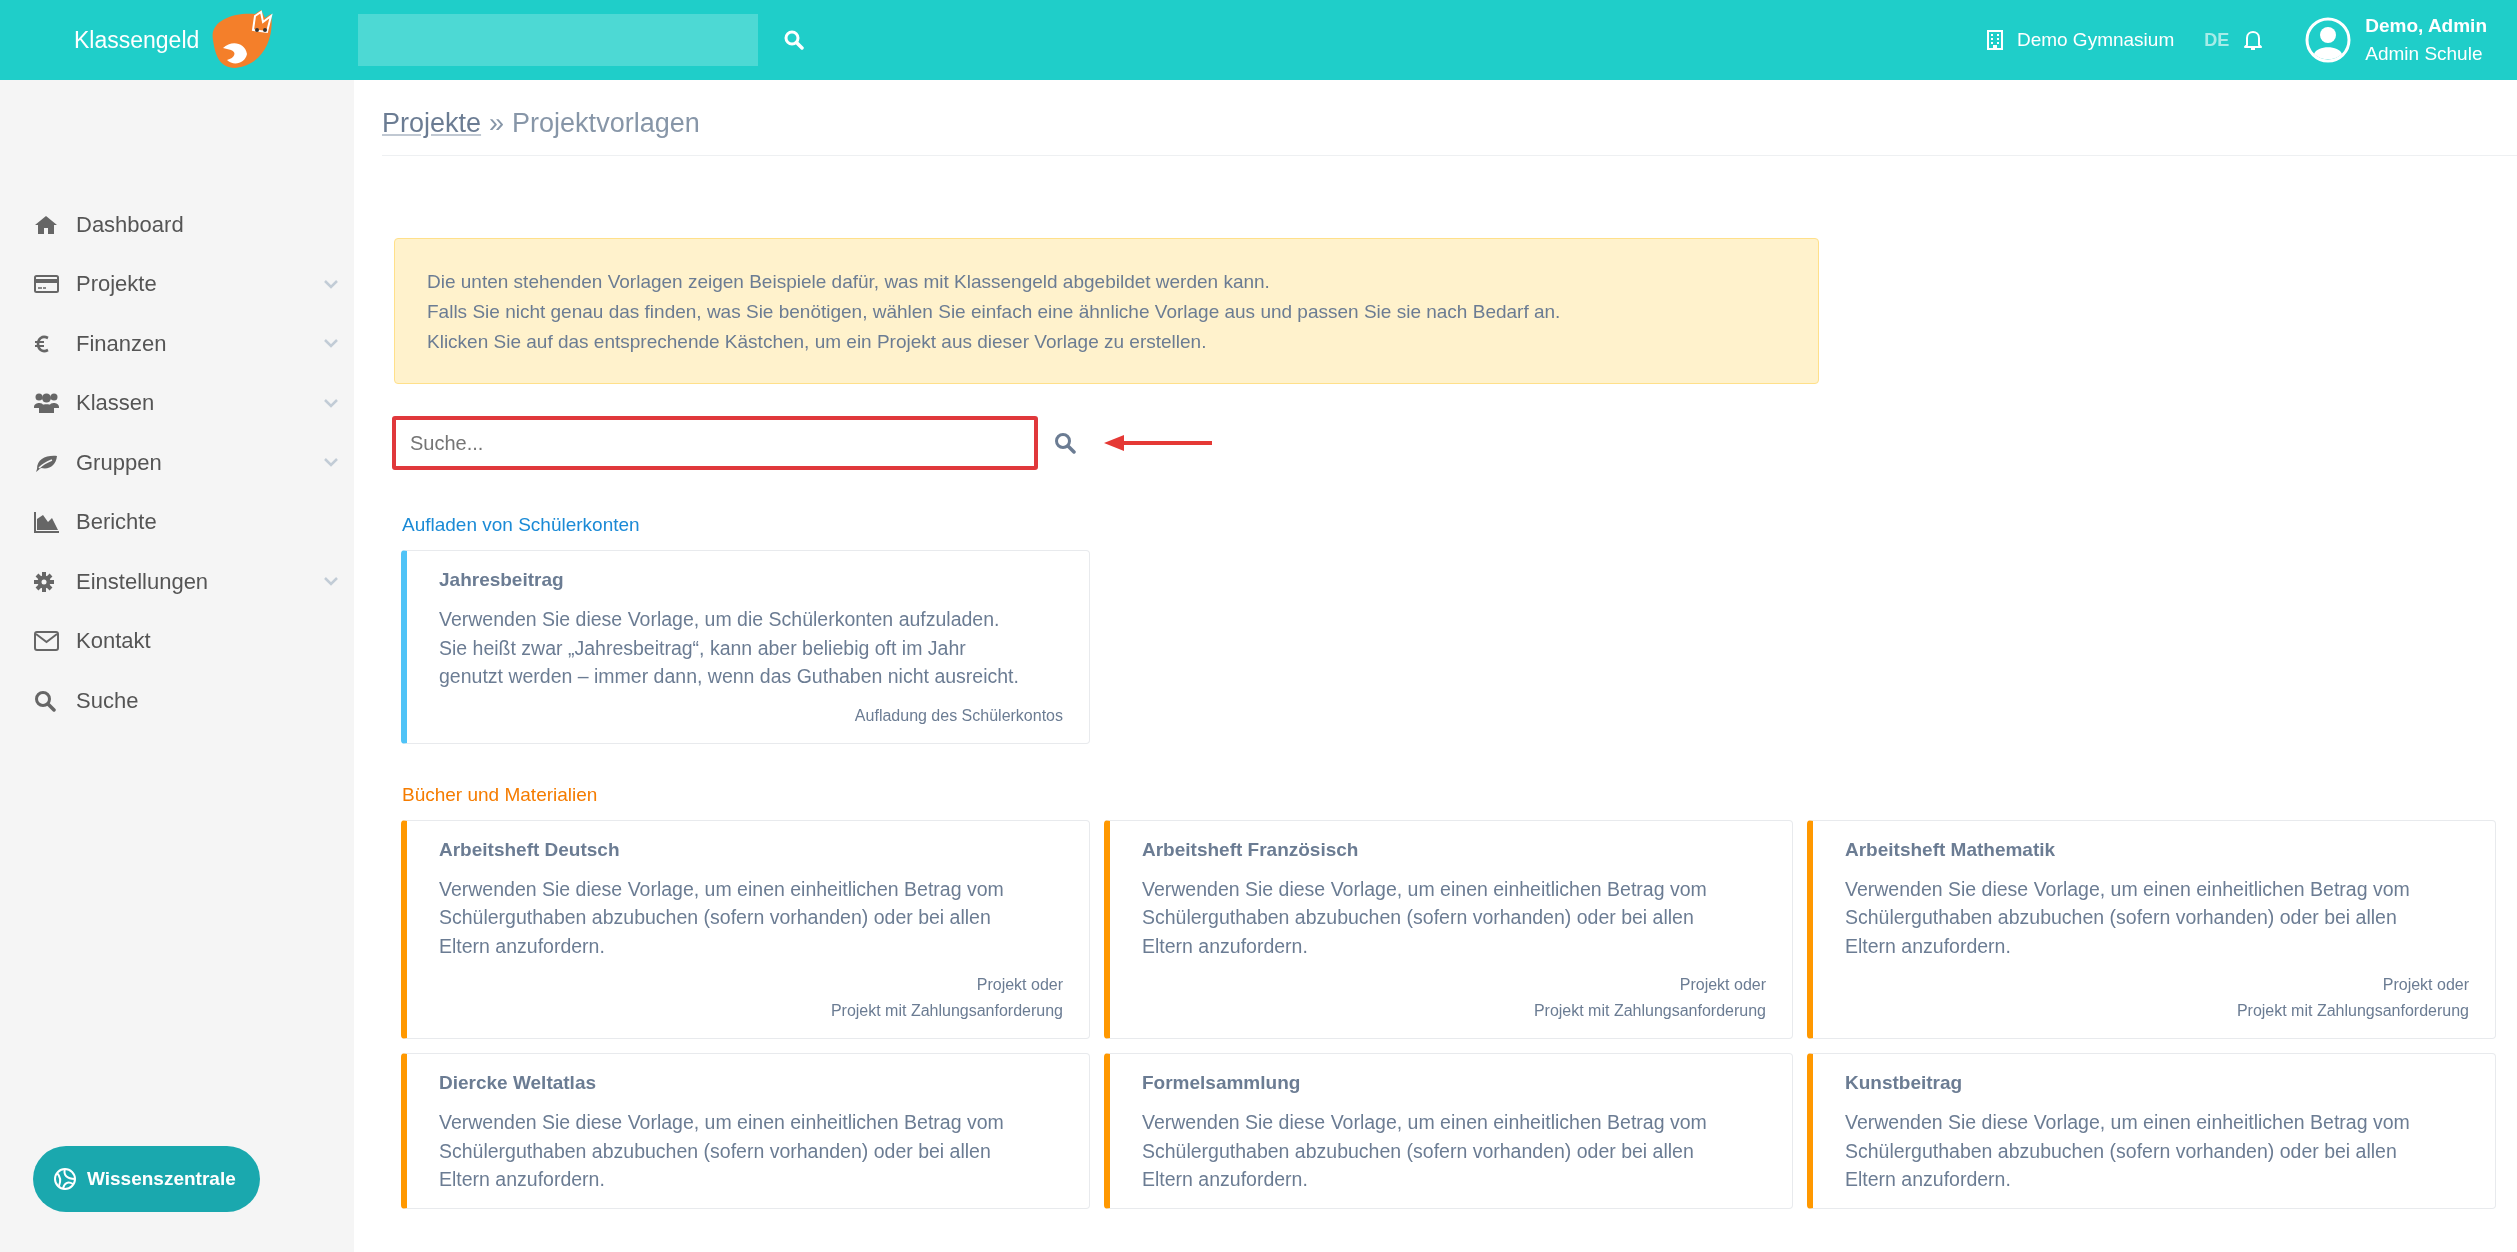  I want to click on globe-icon, so click(65, 1179).